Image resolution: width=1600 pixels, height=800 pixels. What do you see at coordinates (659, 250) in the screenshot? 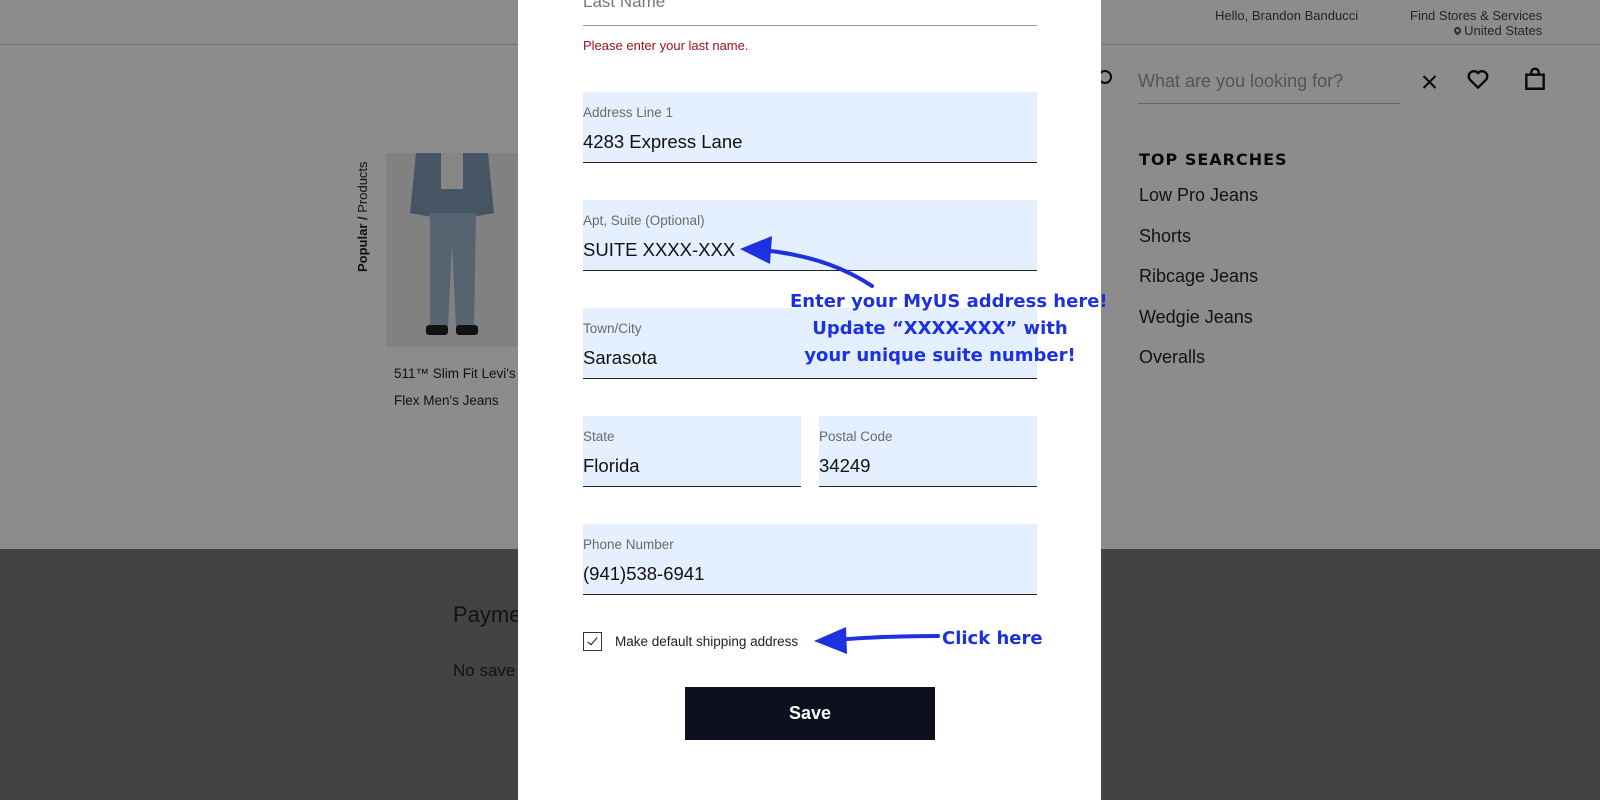
I see `apt-suite-value: SUITE XXXX-XXX` at bounding box center [659, 250].